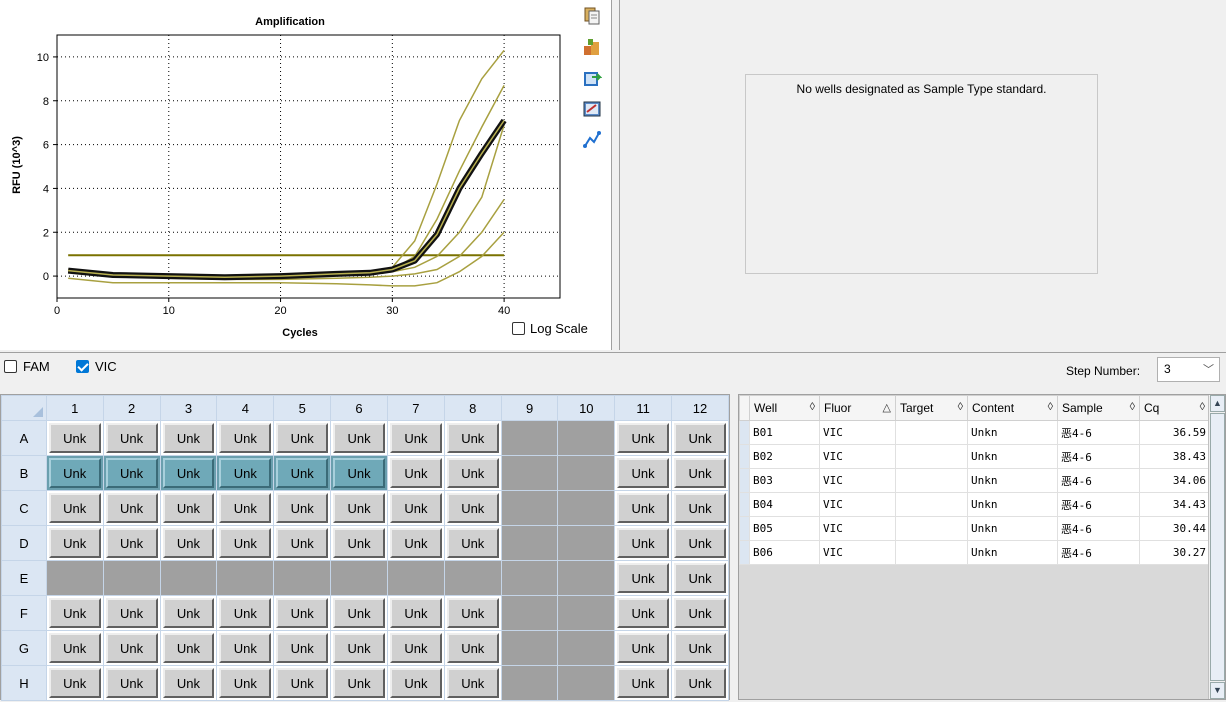 Image resolution: width=1226 pixels, height=702 pixels. I want to click on results-scrollbar: ▲ ▼, so click(1216, 547).